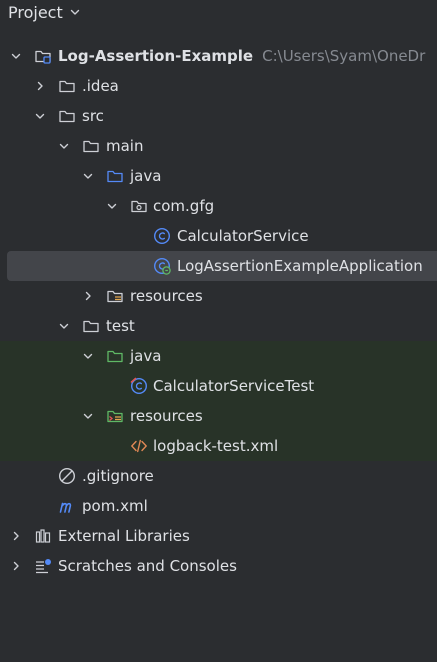 This screenshot has height=662, width=437. Describe the element at coordinates (344, 56) in the screenshot. I see `tree-root-path: C:\Users\Syam\OneDr` at that location.